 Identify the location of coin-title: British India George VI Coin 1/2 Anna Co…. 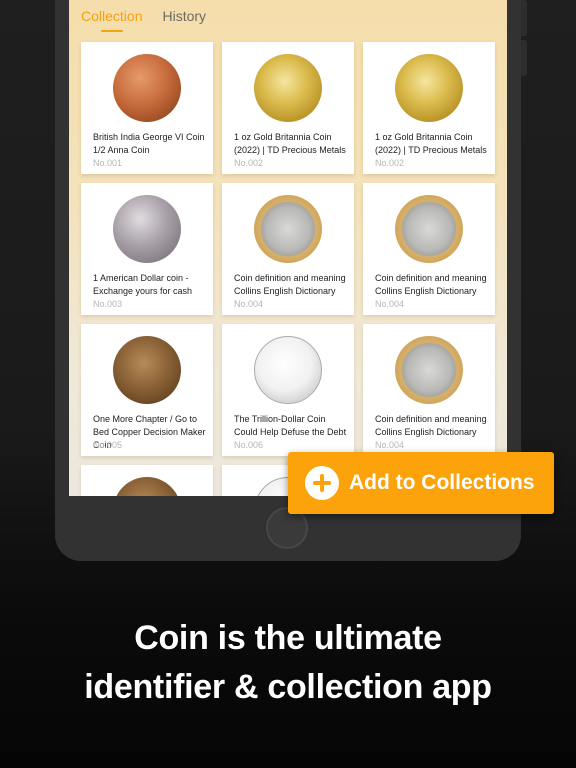
(149, 143).